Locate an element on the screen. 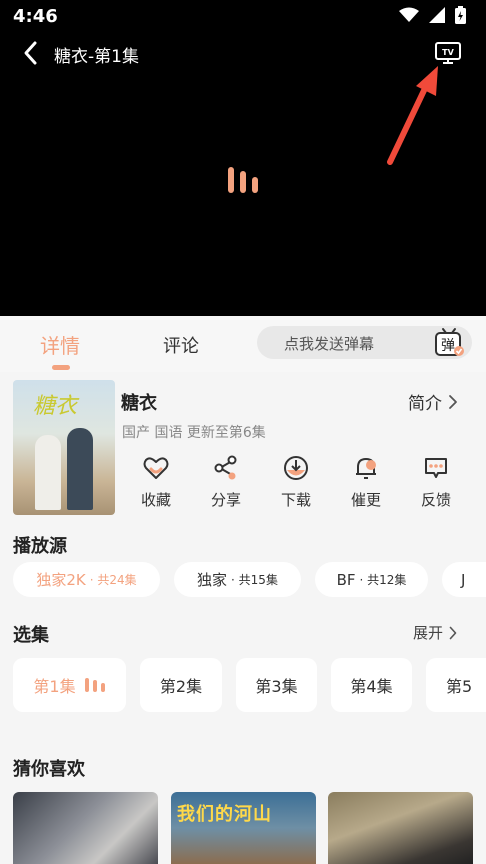  episode-label: 第4集 is located at coordinates (371, 686).